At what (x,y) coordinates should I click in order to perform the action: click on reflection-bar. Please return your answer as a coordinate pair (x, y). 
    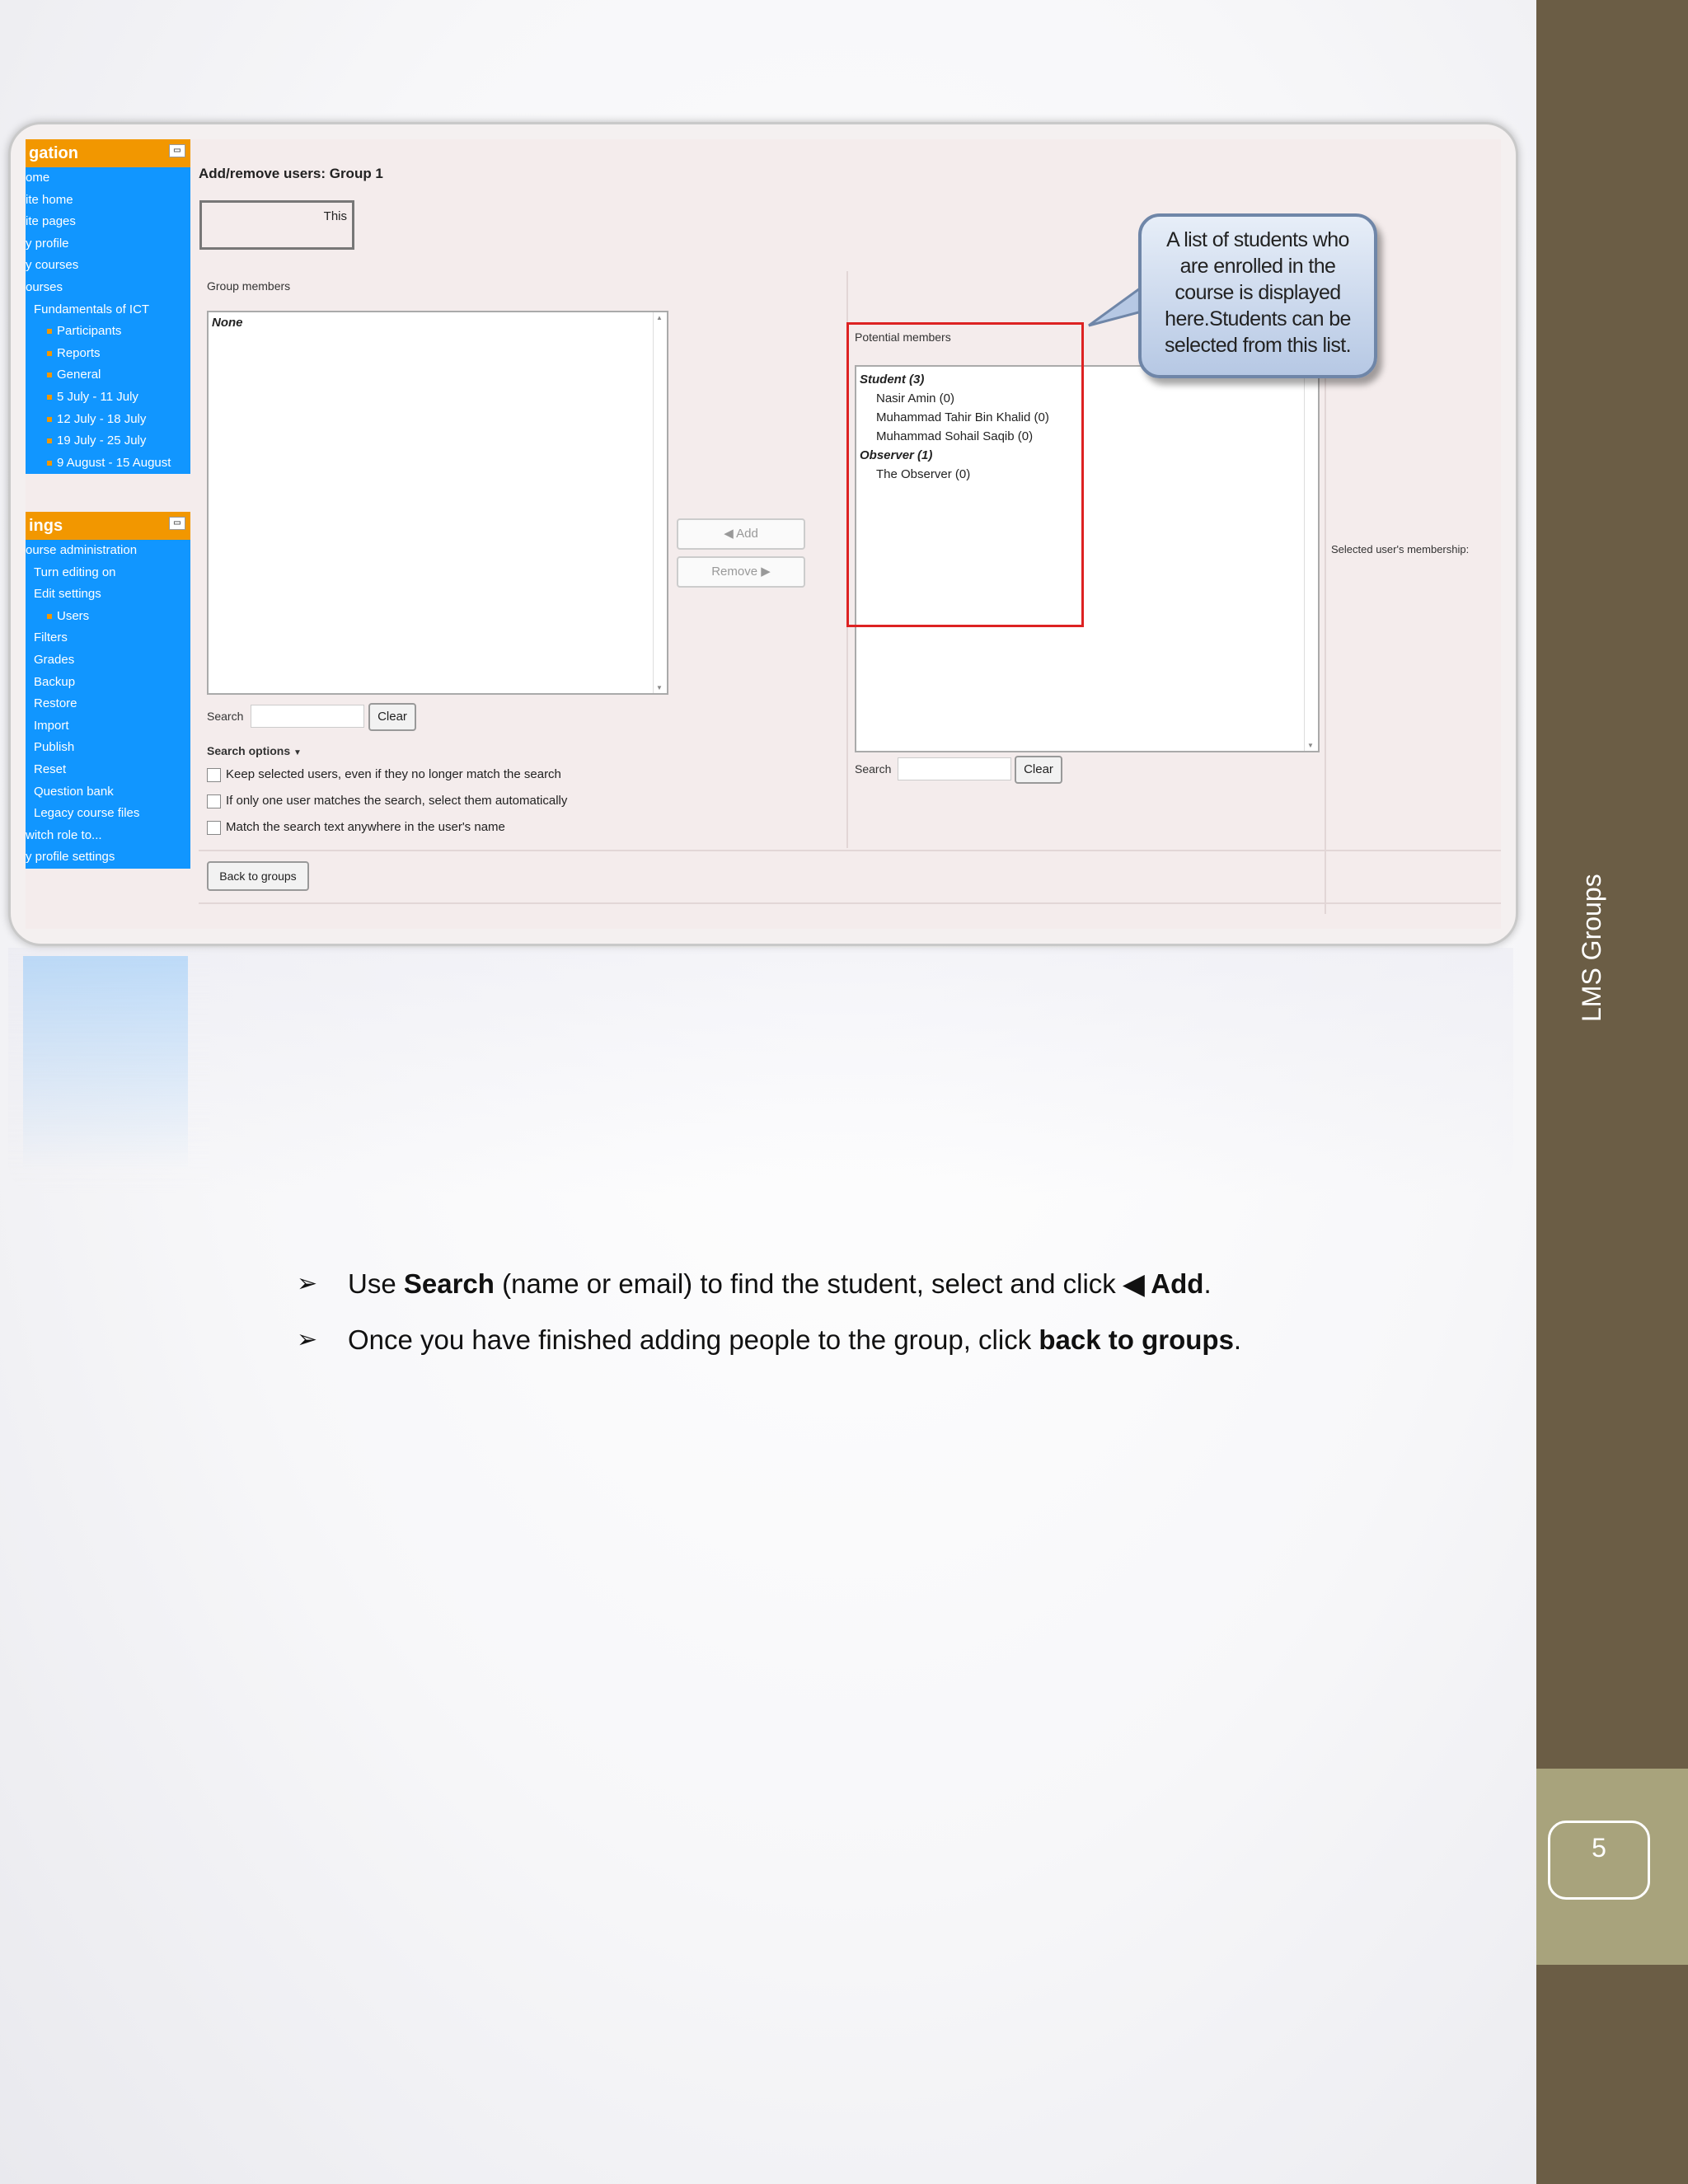
    Looking at the image, I should click on (105, 1063).